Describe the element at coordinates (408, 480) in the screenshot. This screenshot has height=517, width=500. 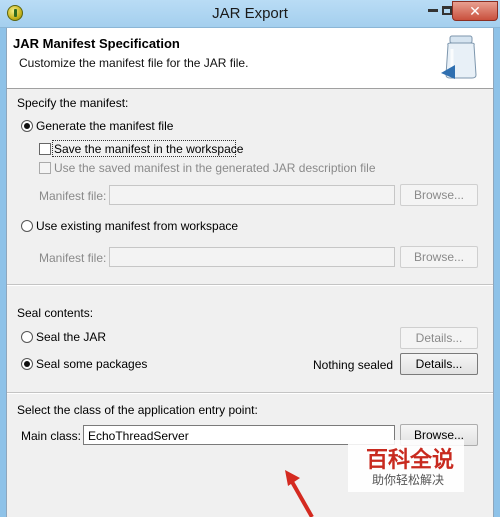
I see `watermark-subtext: 助你轻松解决` at that location.